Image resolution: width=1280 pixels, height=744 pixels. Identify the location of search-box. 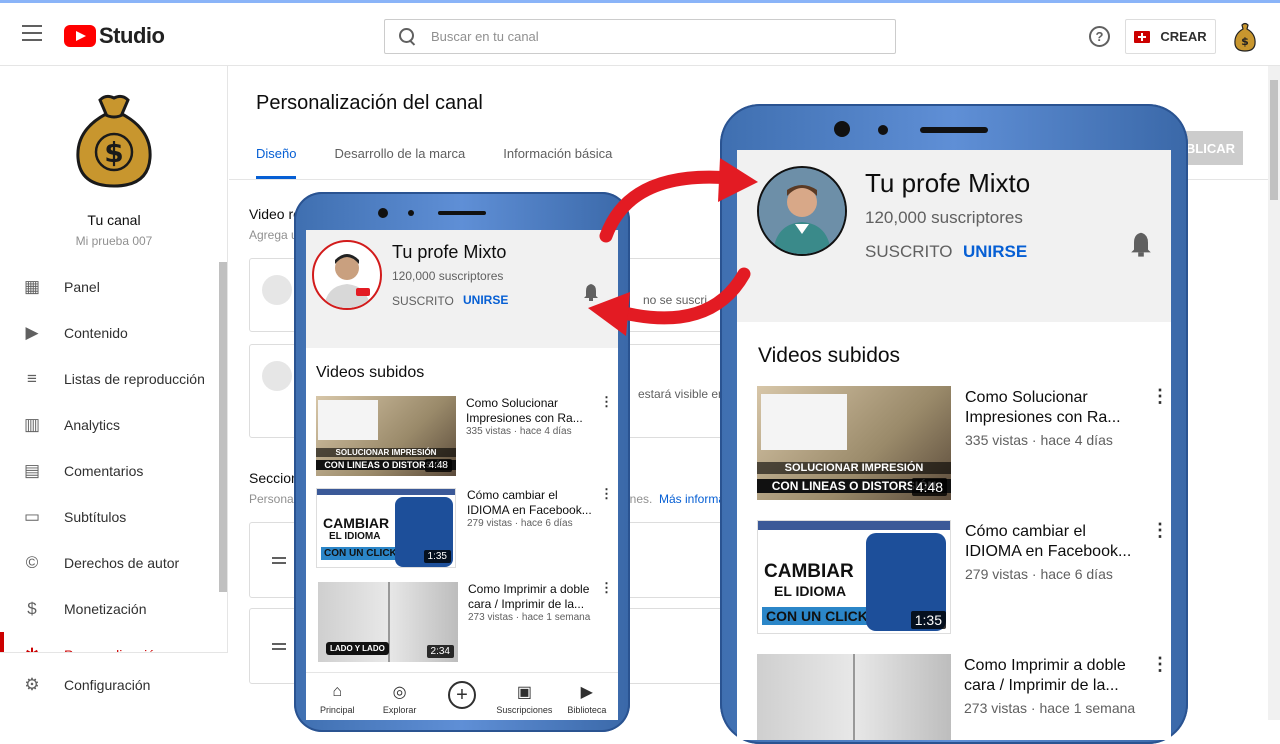
(640, 36).